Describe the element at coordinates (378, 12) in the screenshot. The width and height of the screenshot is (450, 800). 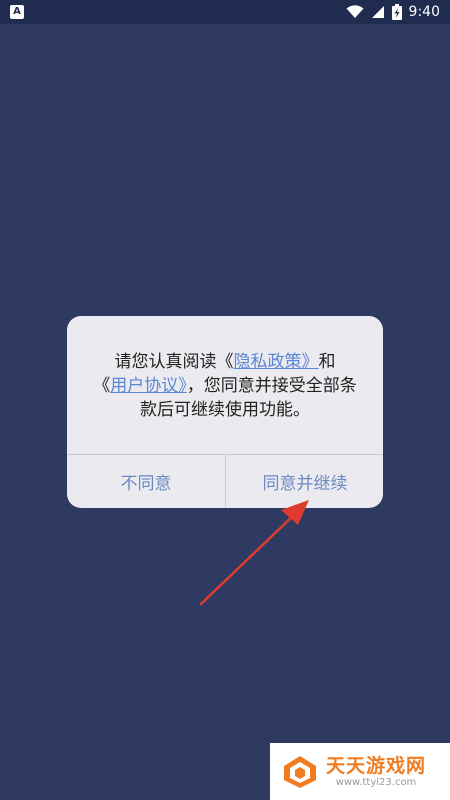
I see `signal-icon` at that location.